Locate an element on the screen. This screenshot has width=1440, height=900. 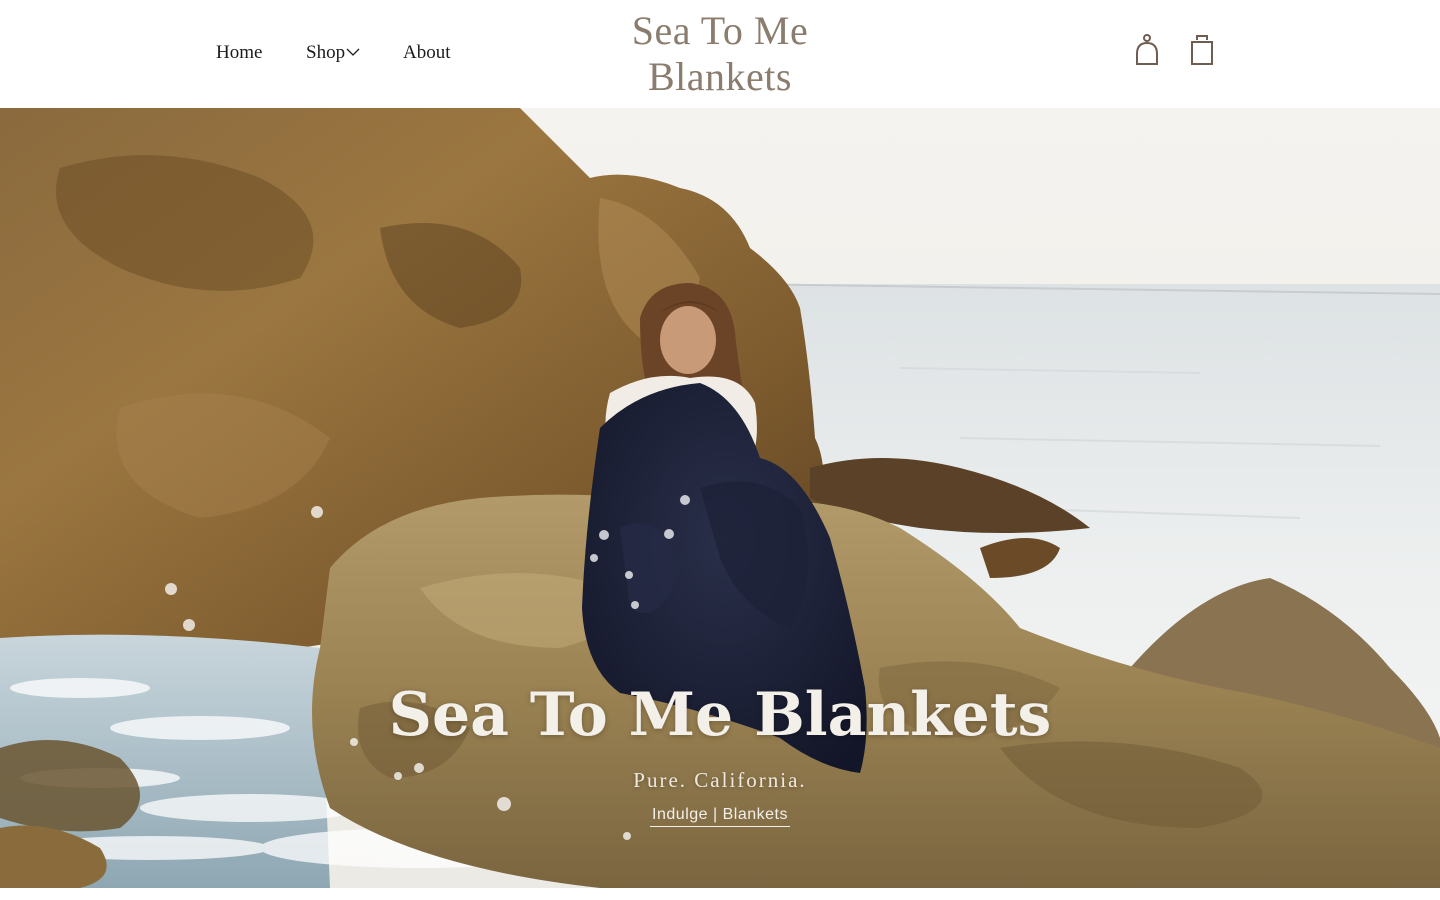
nav-shop-label: Shop is located at coordinates (326, 52).